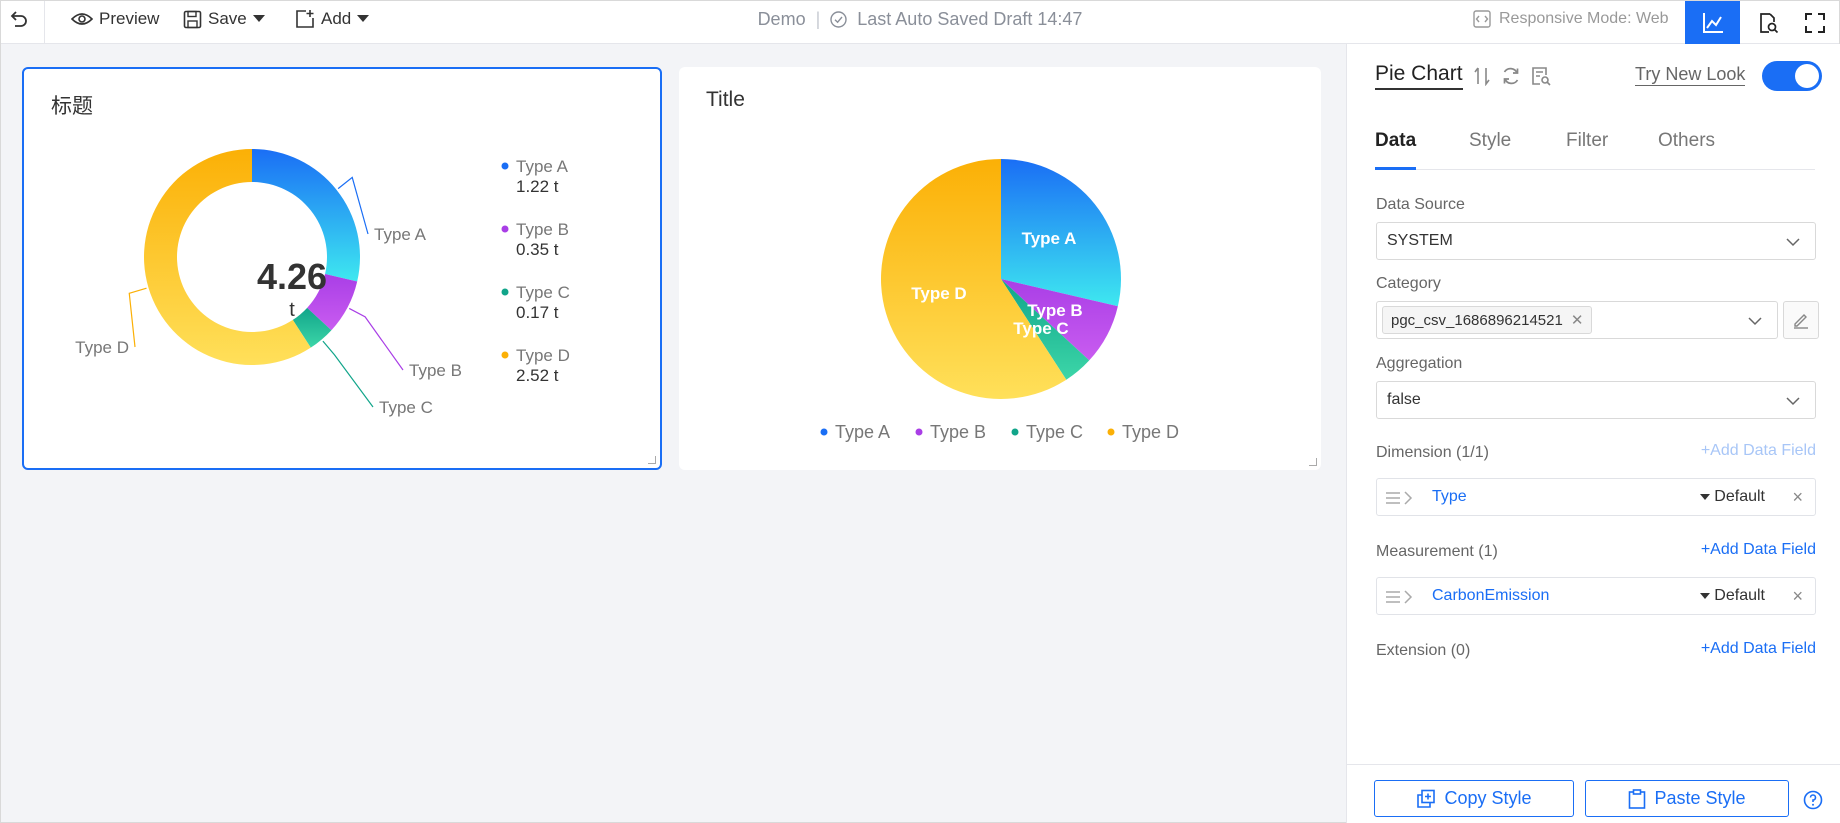  I want to click on tab-style: Style, so click(1490, 148).